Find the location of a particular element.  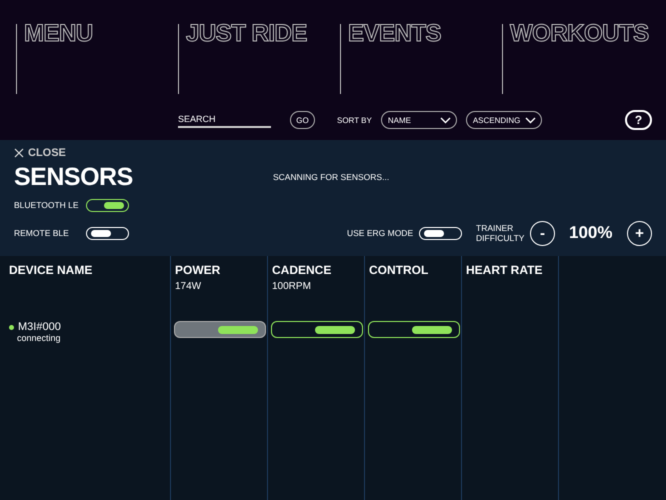

toggle-label: REMOTE BLE is located at coordinates (42, 233).